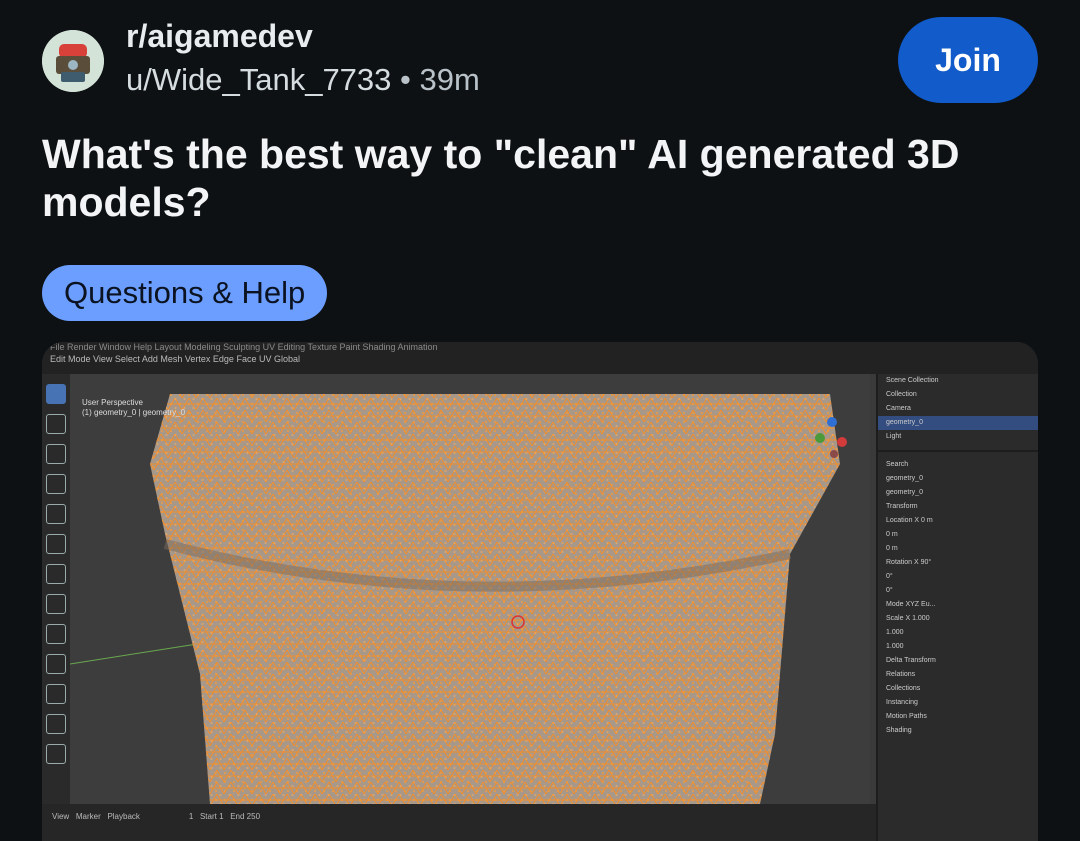 The image size is (1080, 841). Describe the element at coordinates (56, 604) in the screenshot. I see `measure-tool-icon` at that location.